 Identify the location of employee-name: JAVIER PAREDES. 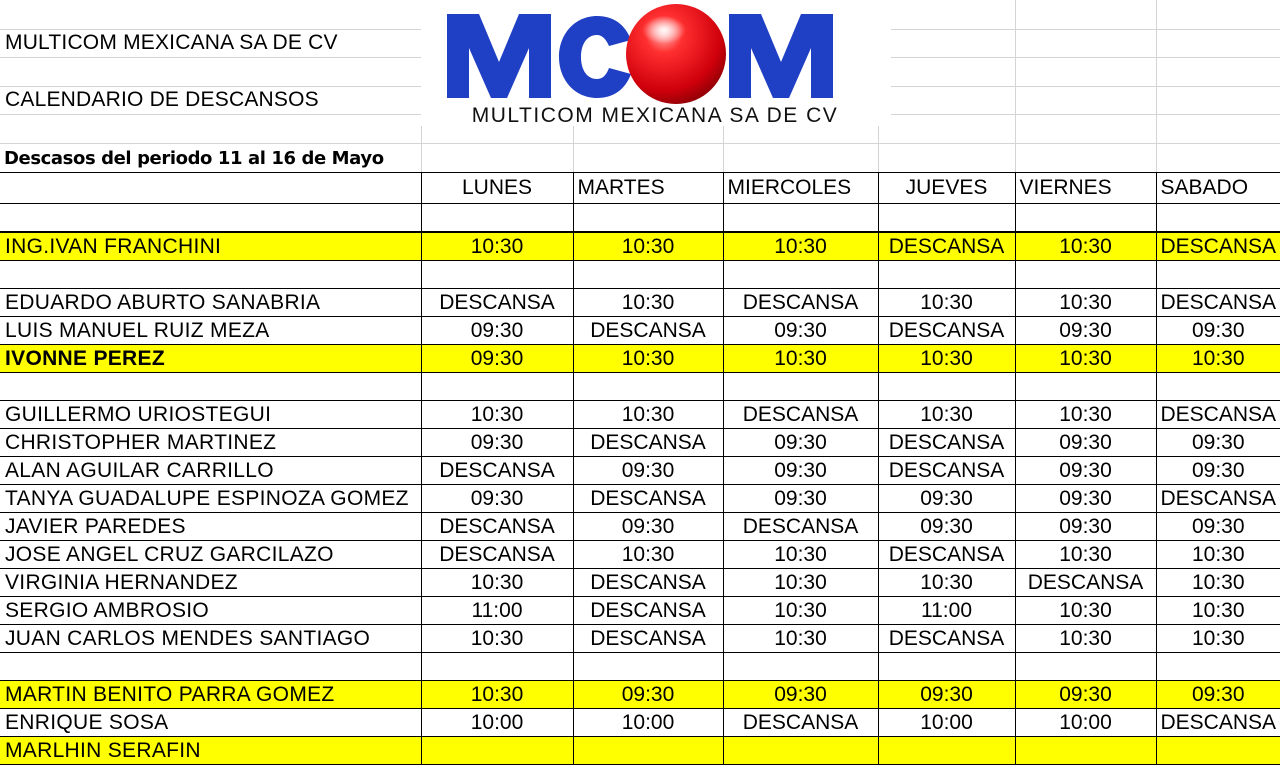
(210, 526).